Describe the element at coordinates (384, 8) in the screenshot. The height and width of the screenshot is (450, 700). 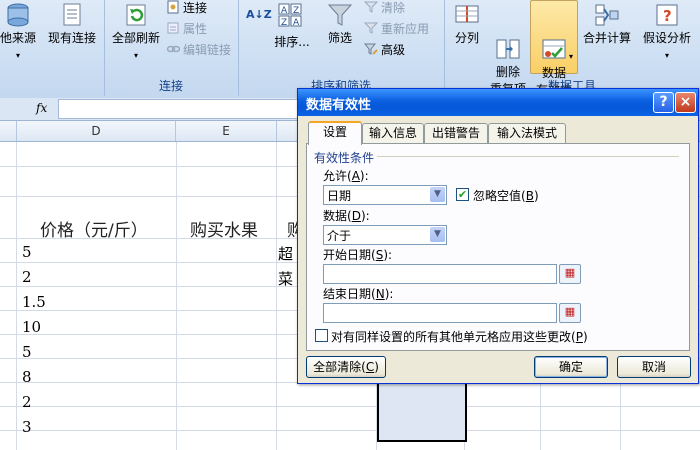
I see `clear-filter-button: 清除` at that location.